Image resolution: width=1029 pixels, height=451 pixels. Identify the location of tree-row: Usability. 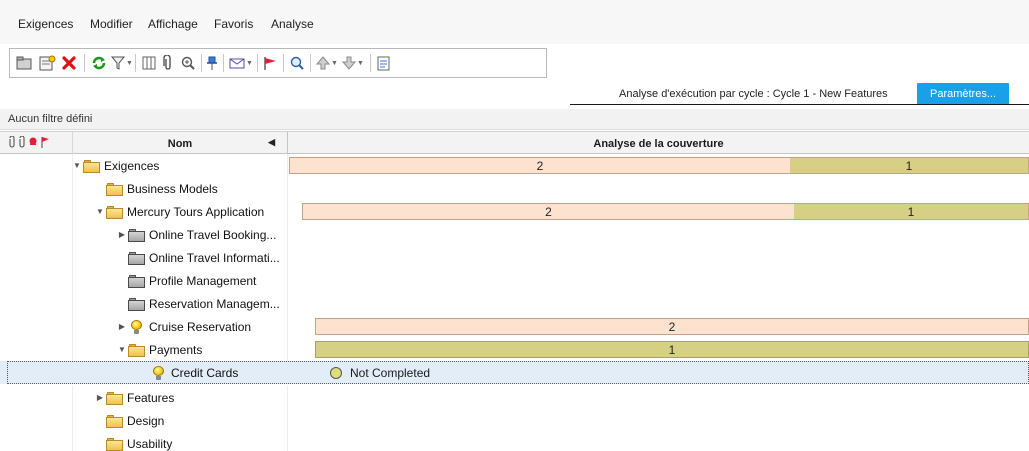
(514, 441).